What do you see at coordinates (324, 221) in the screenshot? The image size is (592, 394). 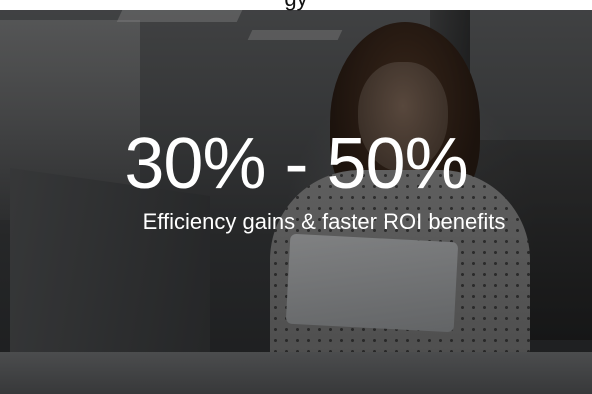 I see `hero-subline: Efficiency gains & faster ROI benefits` at bounding box center [324, 221].